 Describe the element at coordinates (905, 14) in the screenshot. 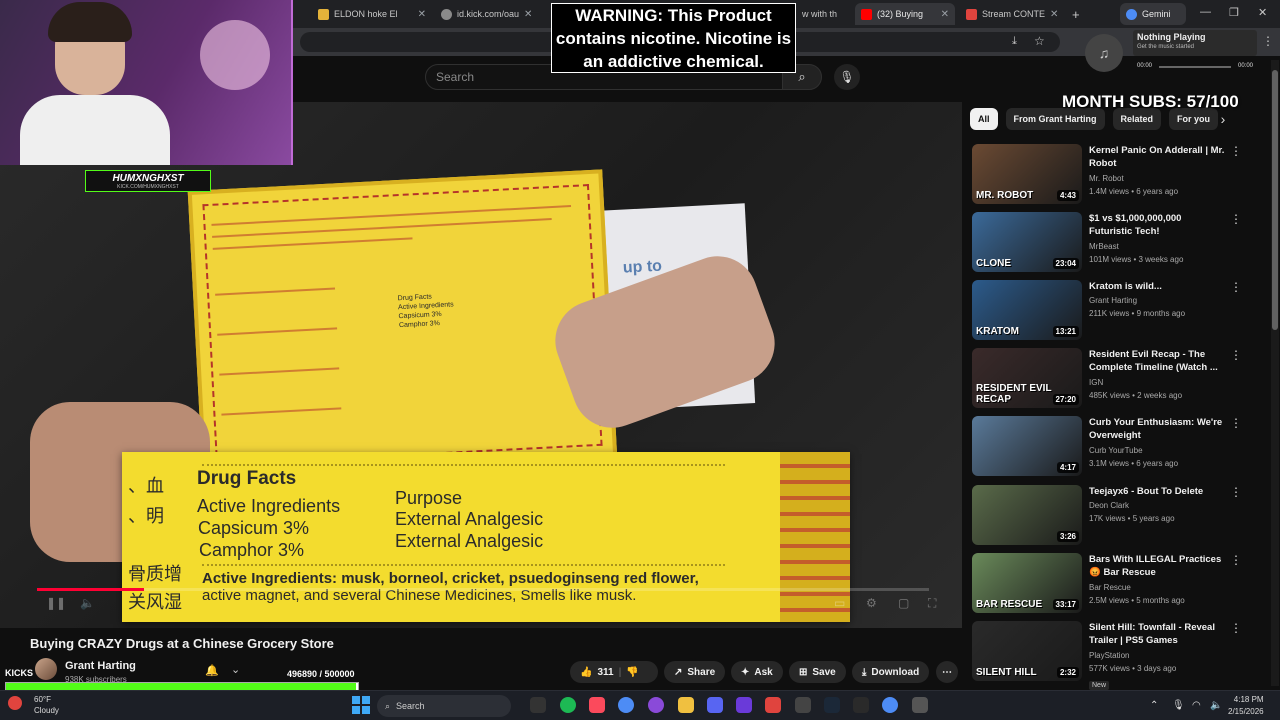

I see `browser-tab-active: (32) Buying ✕` at that location.